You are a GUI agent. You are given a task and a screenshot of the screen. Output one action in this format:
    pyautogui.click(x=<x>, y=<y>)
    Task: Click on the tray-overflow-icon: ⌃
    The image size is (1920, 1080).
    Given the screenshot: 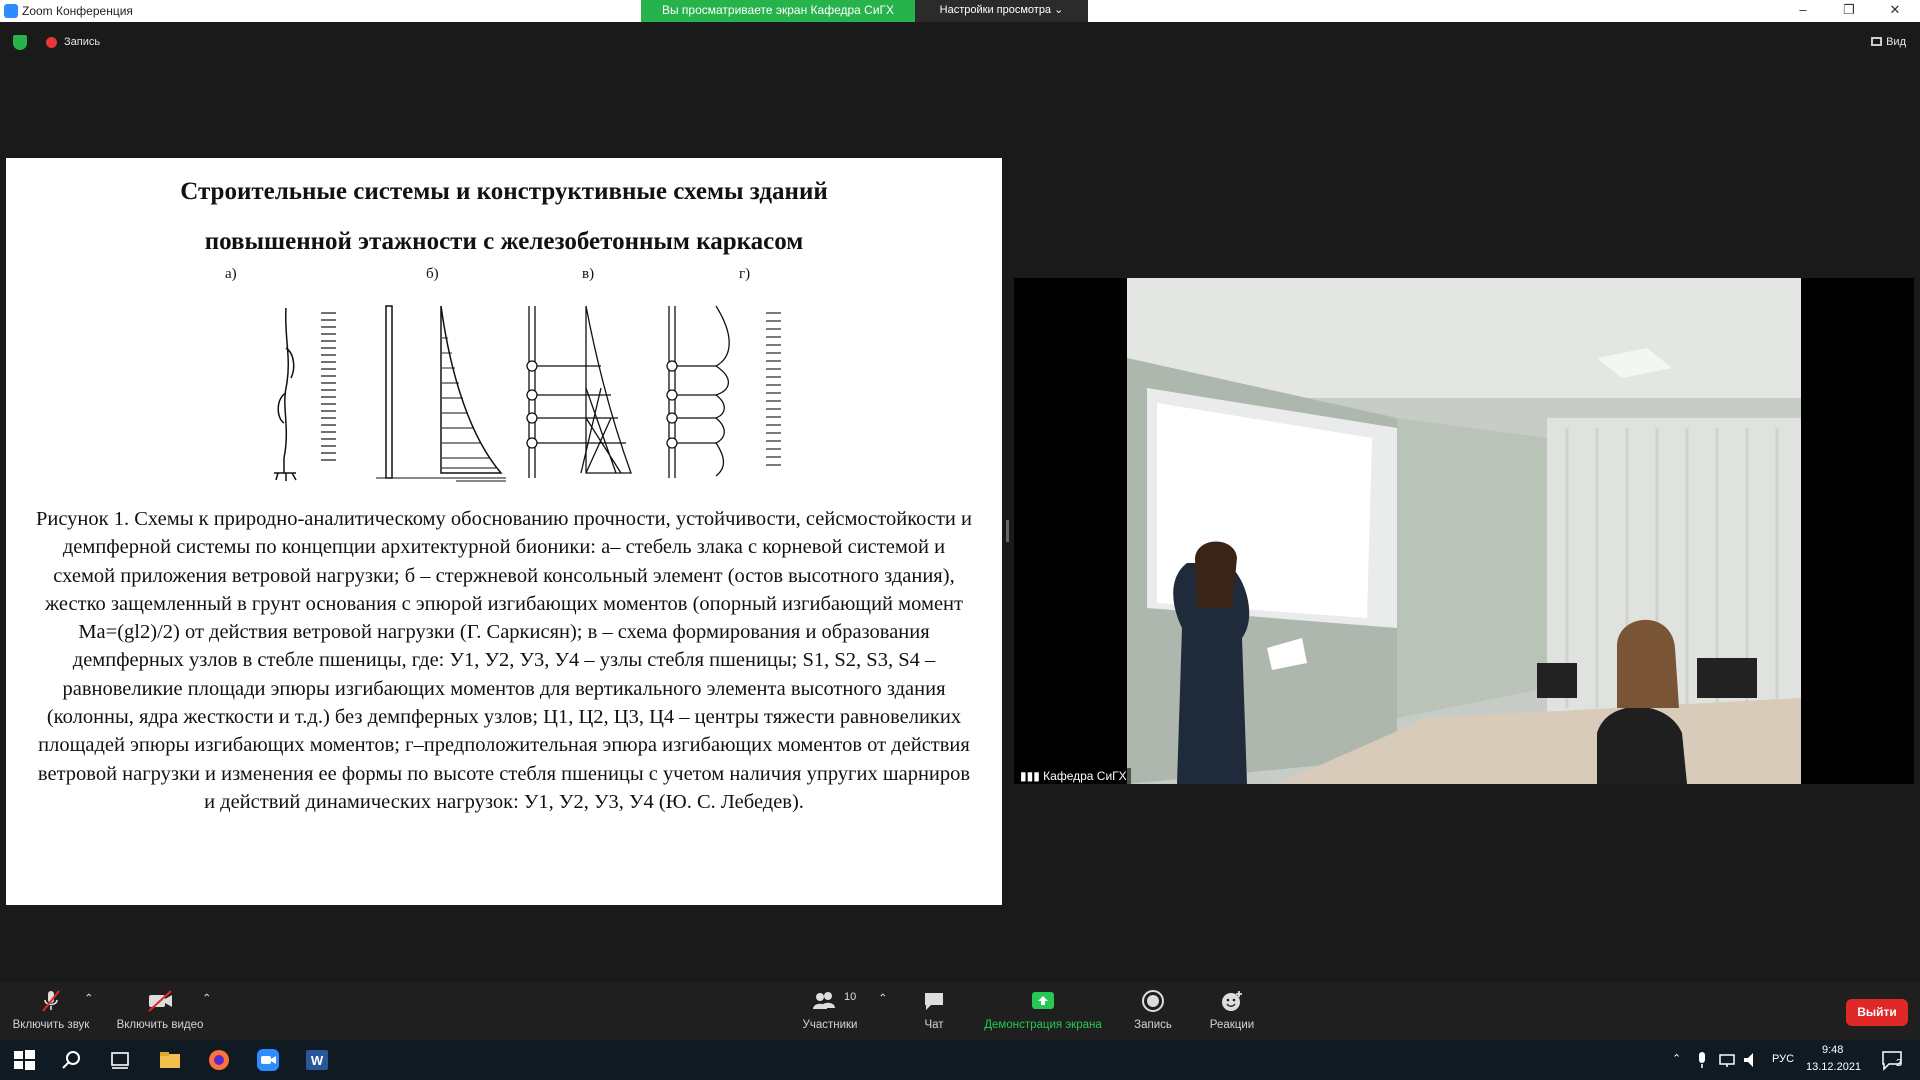 What is the action you would take?
    pyautogui.click(x=1676, y=1058)
    